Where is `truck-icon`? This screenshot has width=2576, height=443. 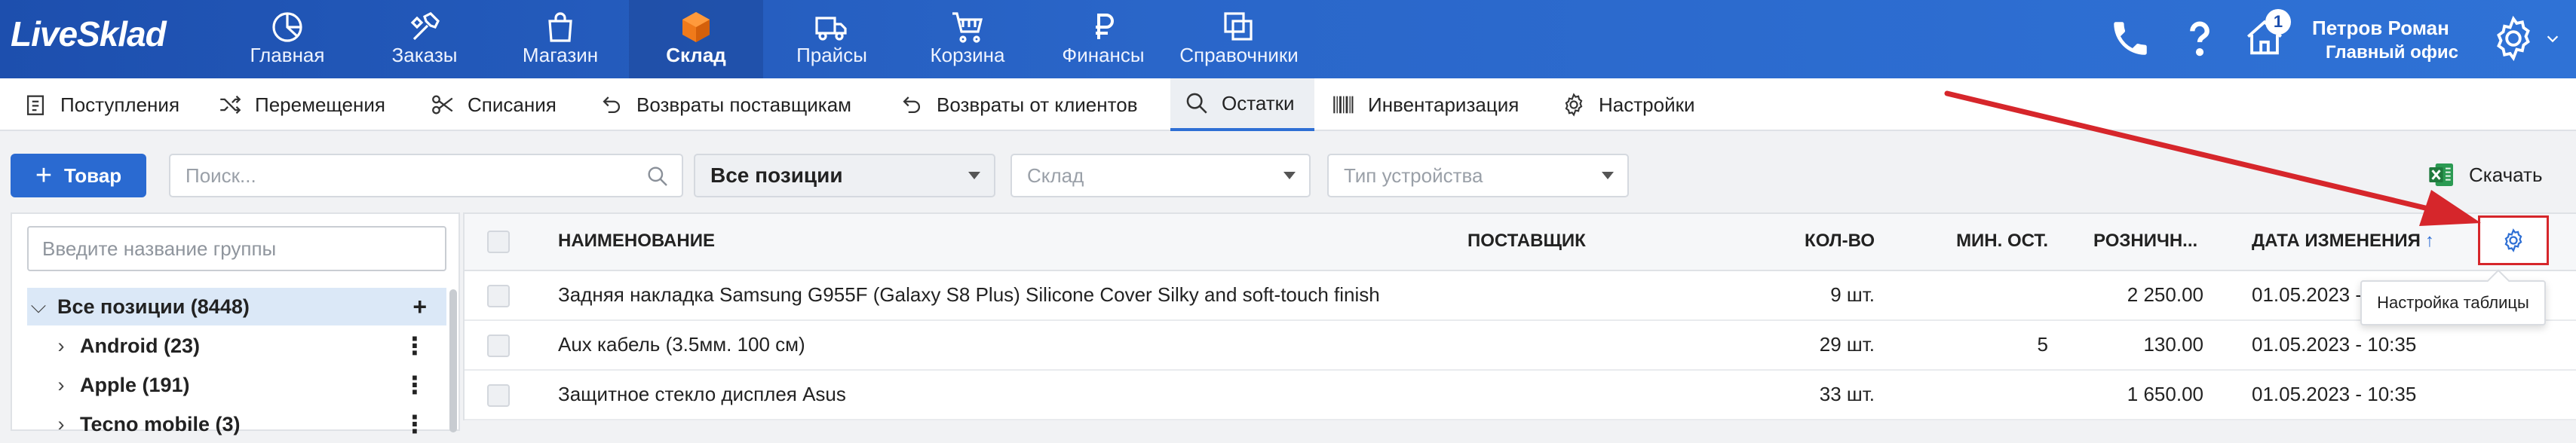 truck-icon is located at coordinates (831, 29).